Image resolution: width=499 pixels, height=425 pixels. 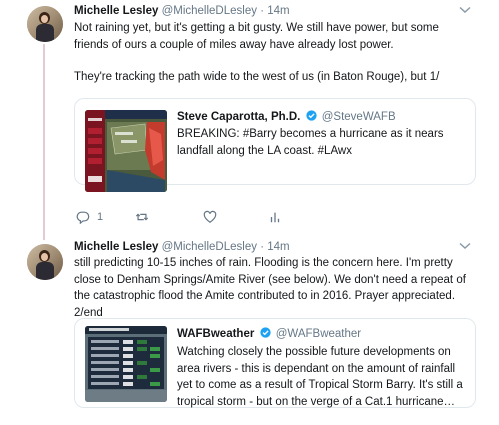 I want to click on analytics-icon, so click(x=275, y=217).